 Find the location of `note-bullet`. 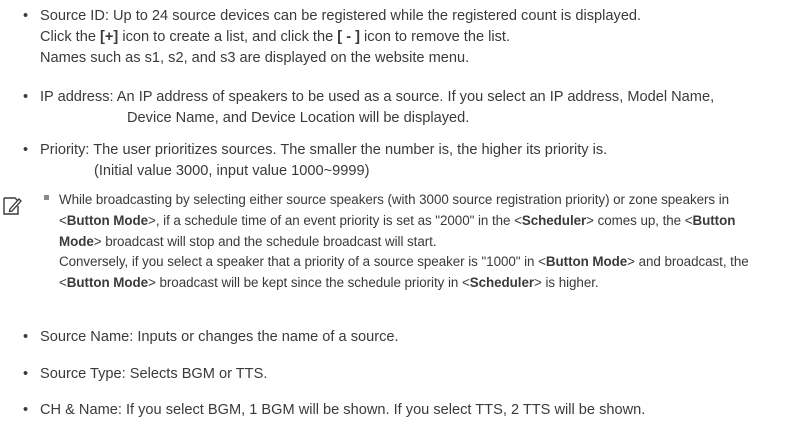

note-bullet is located at coordinates (46, 197).